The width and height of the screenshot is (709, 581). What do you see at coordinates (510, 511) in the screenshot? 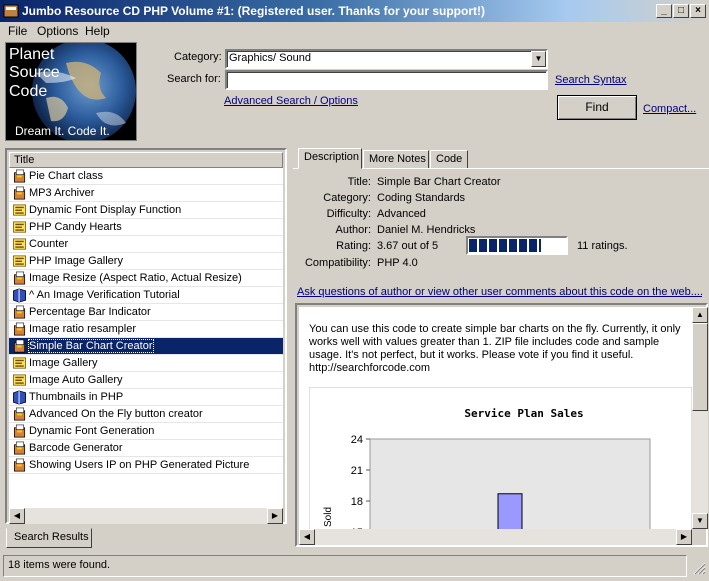
I see `chart-bar` at bounding box center [510, 511].